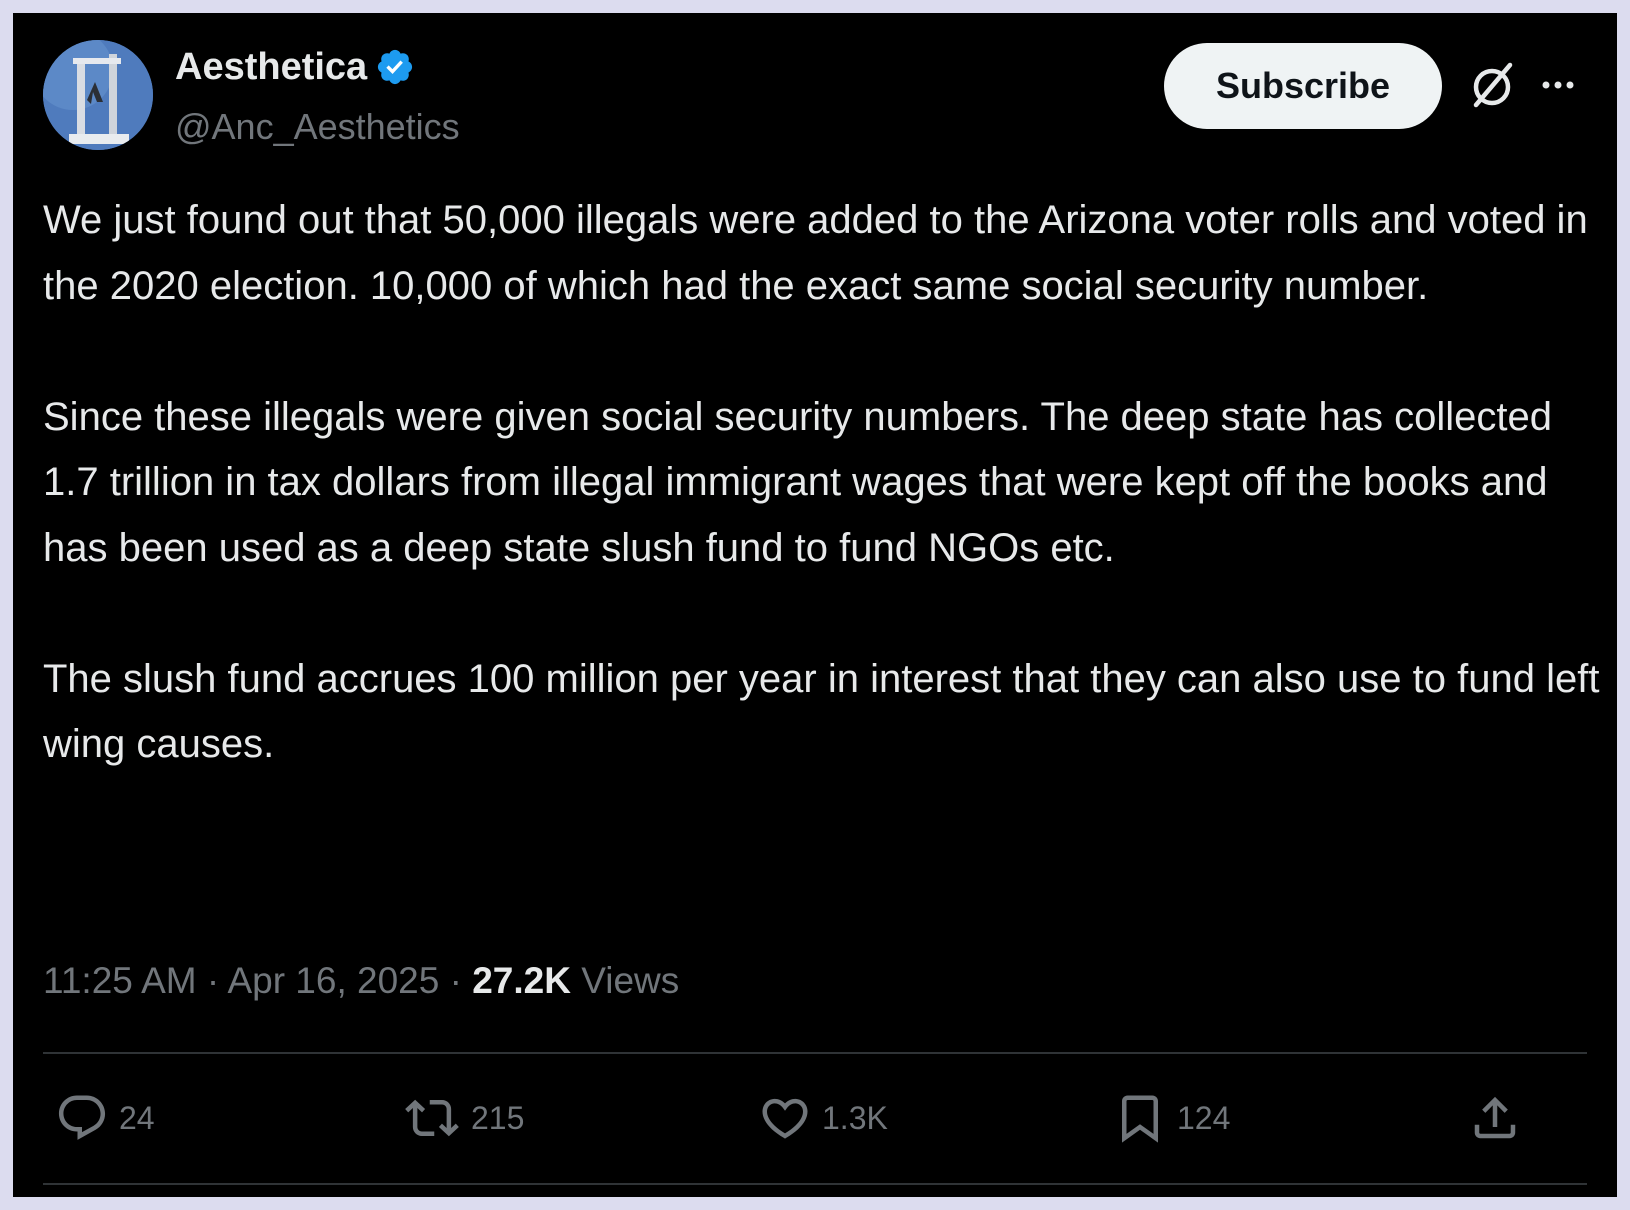 Image resolution: width=1630 pixels, height=1210 pixels. I want to click on repost-icon, so click(432, 1118).